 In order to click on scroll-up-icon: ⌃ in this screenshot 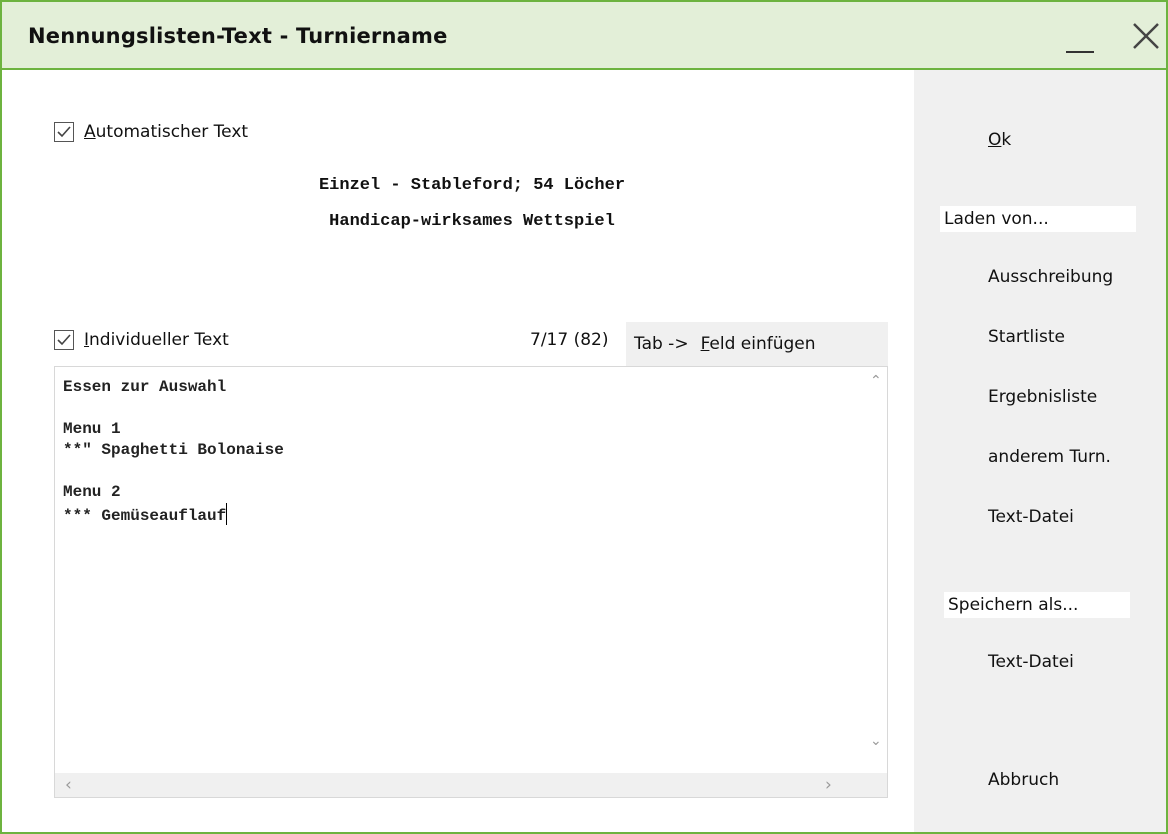, I will do `click(876, 381)`.